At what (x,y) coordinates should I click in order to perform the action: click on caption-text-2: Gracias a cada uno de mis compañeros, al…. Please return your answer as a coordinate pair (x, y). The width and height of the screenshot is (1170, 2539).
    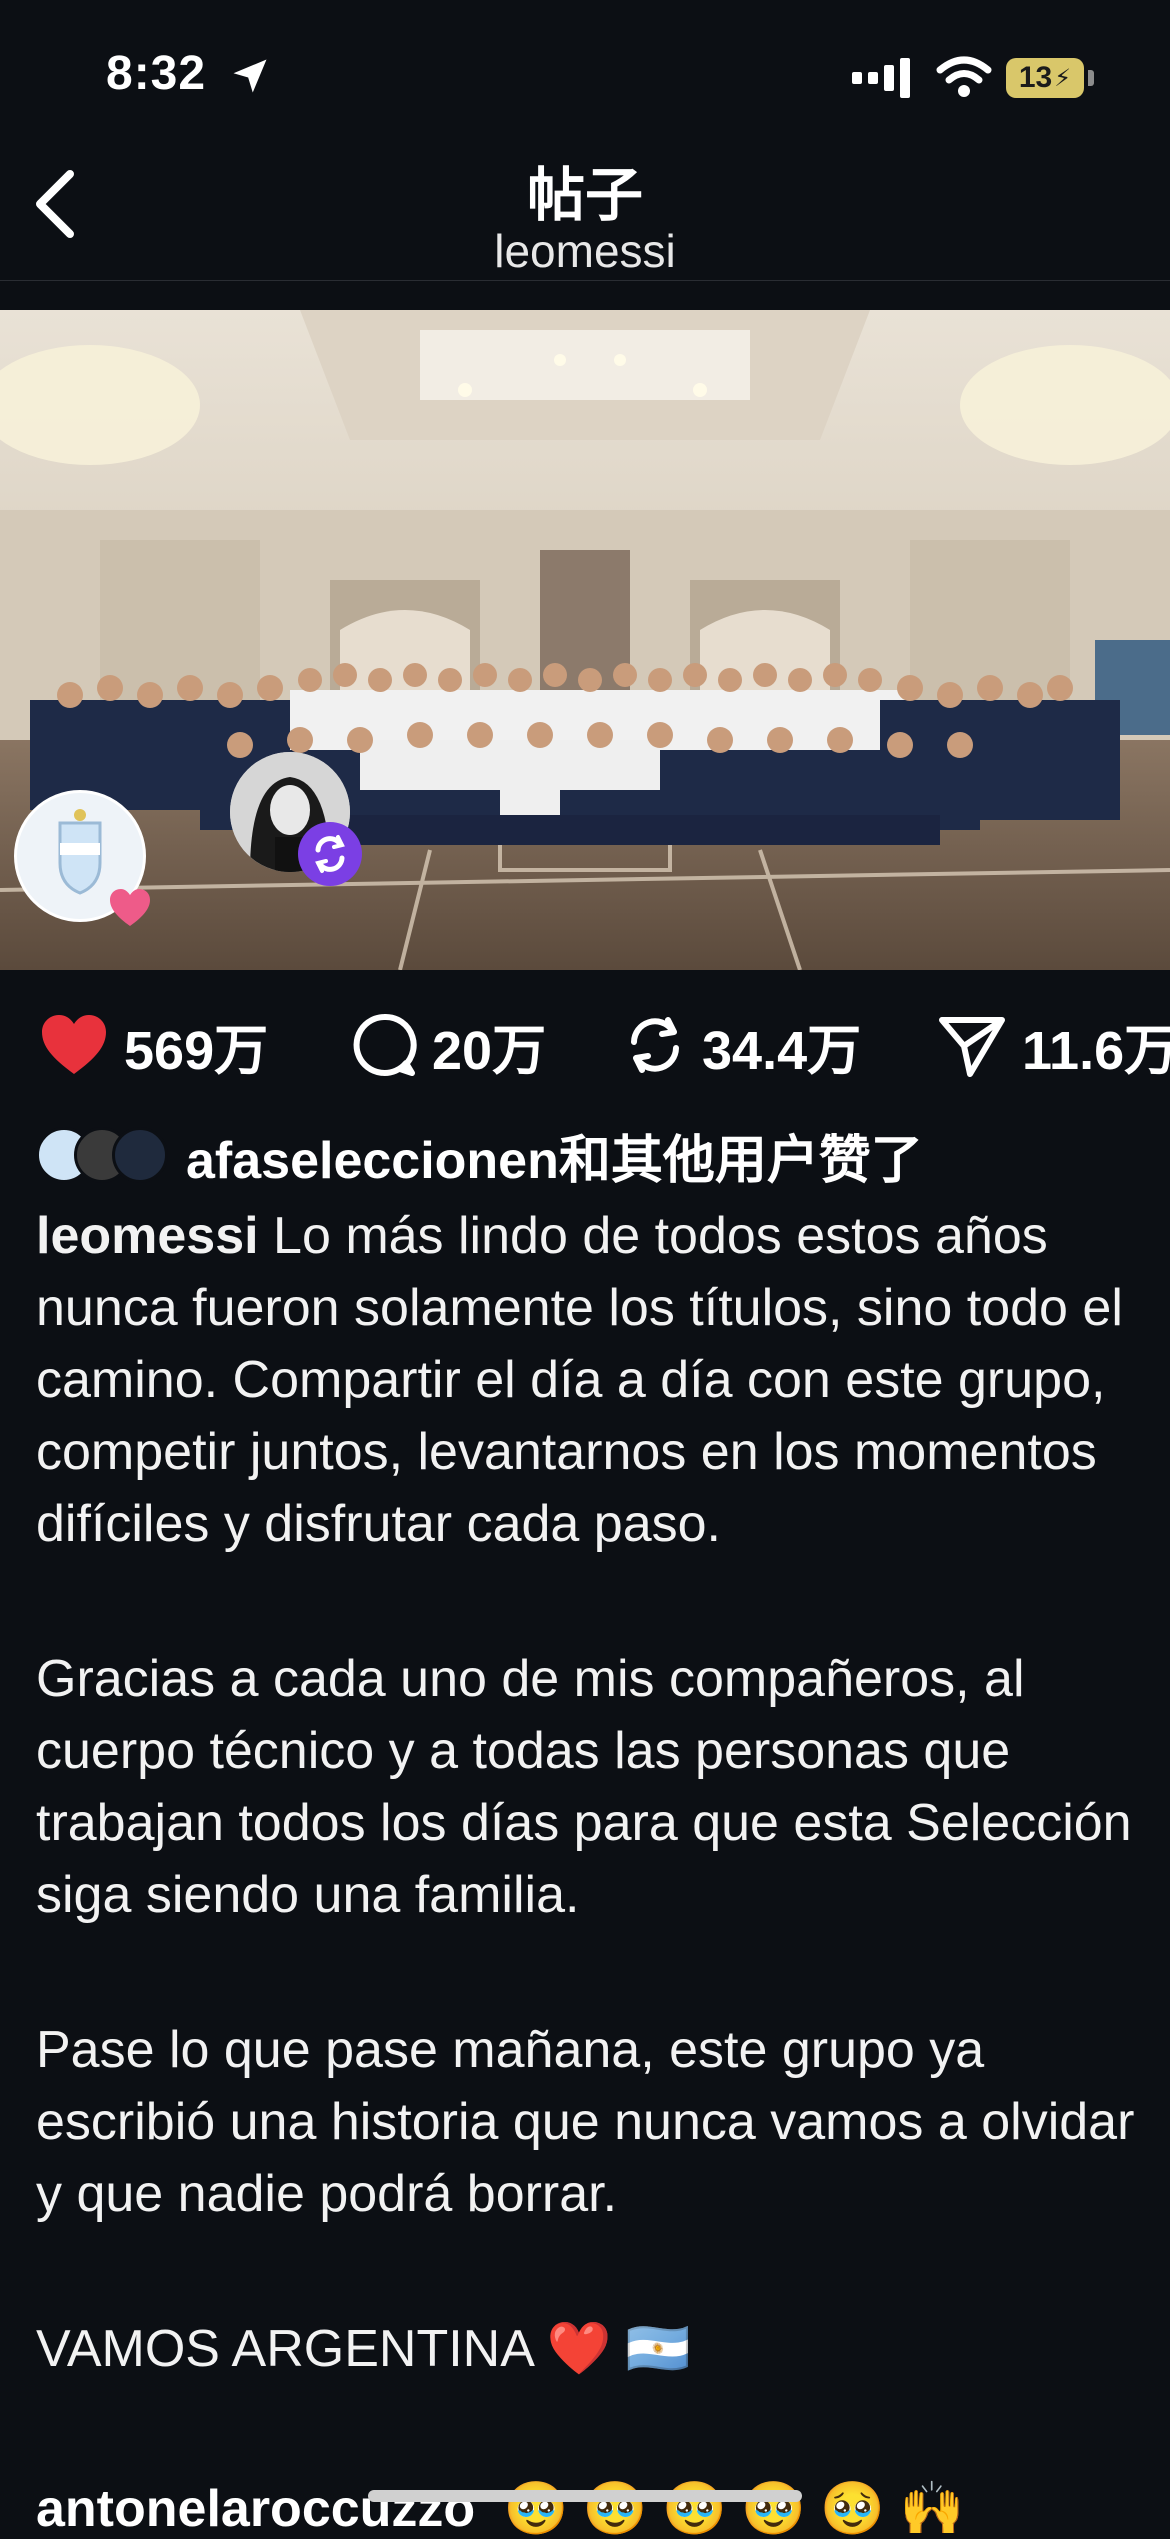
    Looking at the image, I should click on (584, 1787).